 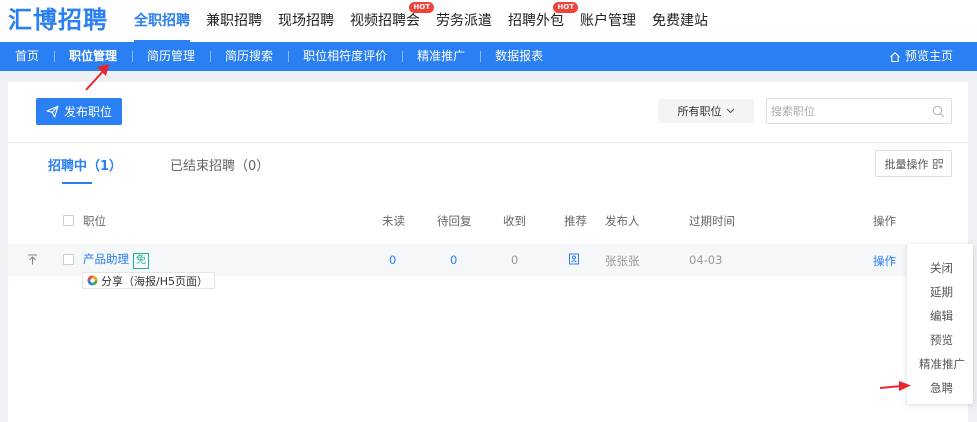 I want to click on preview-home-label: 预览主页, so click(x=928, y=56).